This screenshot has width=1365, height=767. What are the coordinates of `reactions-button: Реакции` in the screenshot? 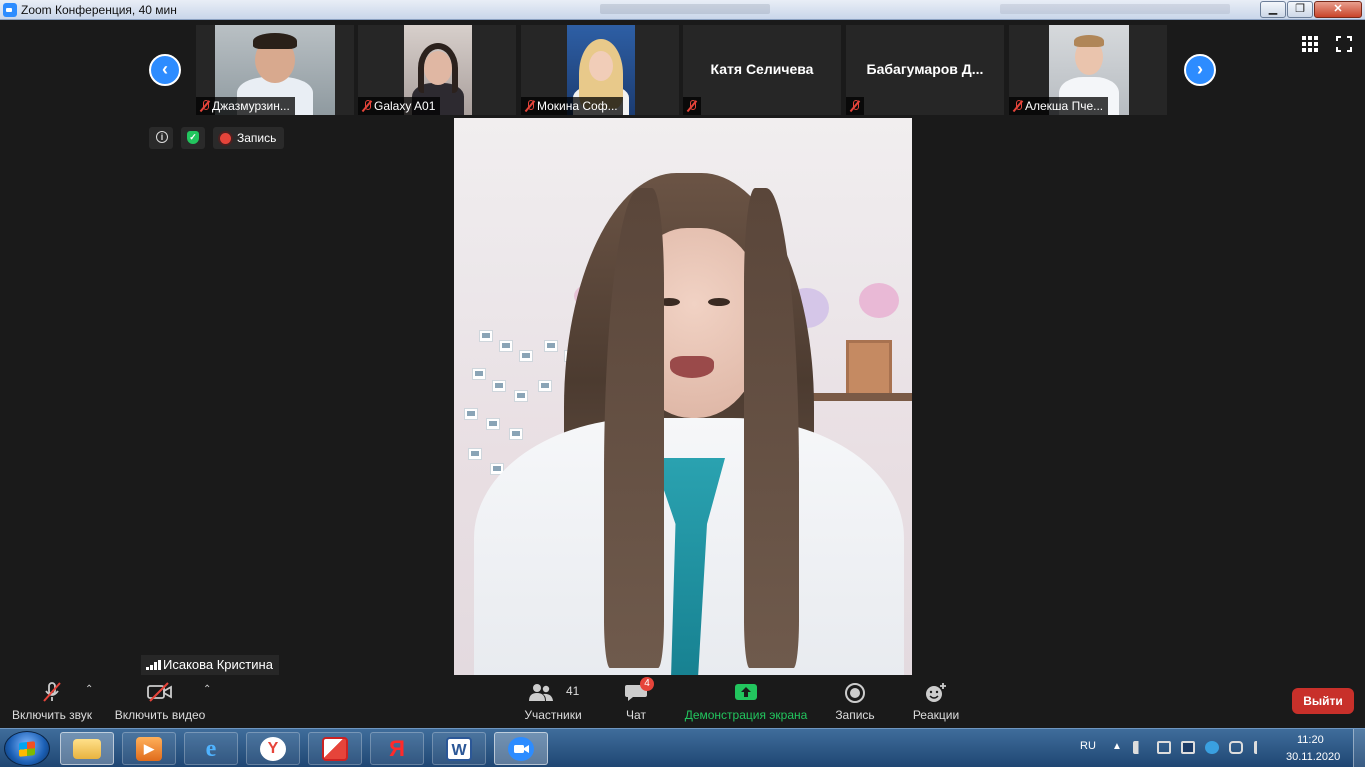 It's located at (936, 702).